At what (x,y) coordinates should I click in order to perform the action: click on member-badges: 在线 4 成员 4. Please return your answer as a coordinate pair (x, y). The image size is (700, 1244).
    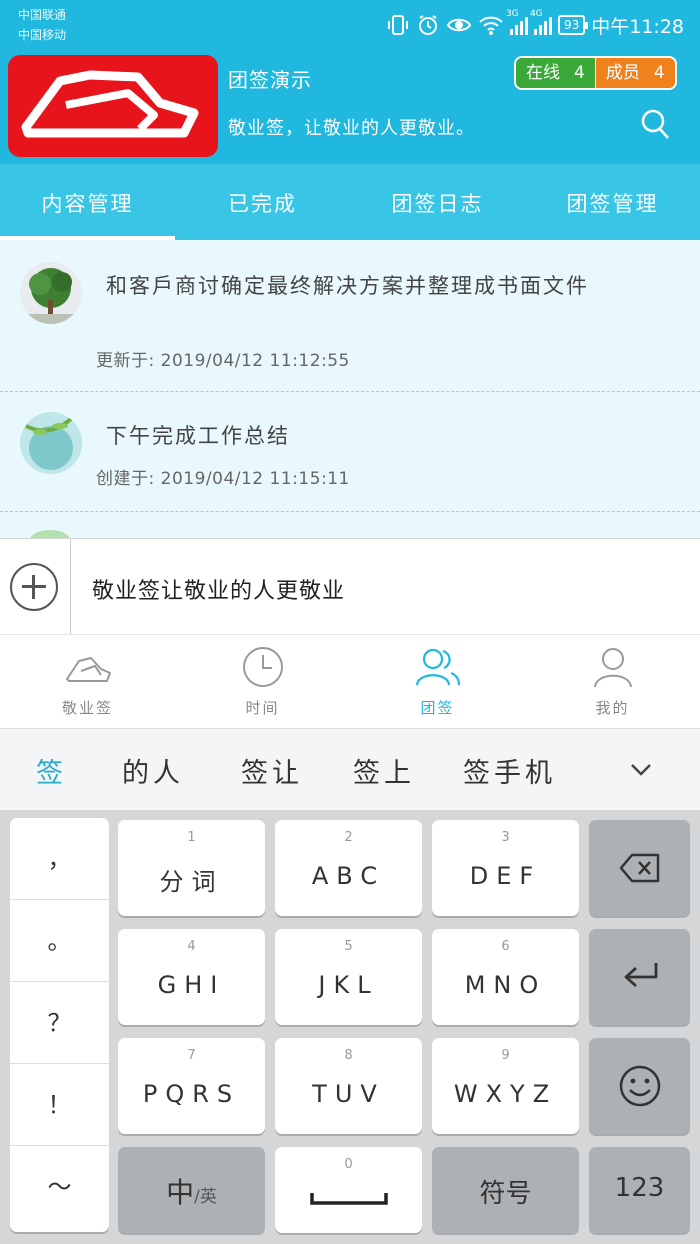
    Looking at the image, I should click on (595, 73).